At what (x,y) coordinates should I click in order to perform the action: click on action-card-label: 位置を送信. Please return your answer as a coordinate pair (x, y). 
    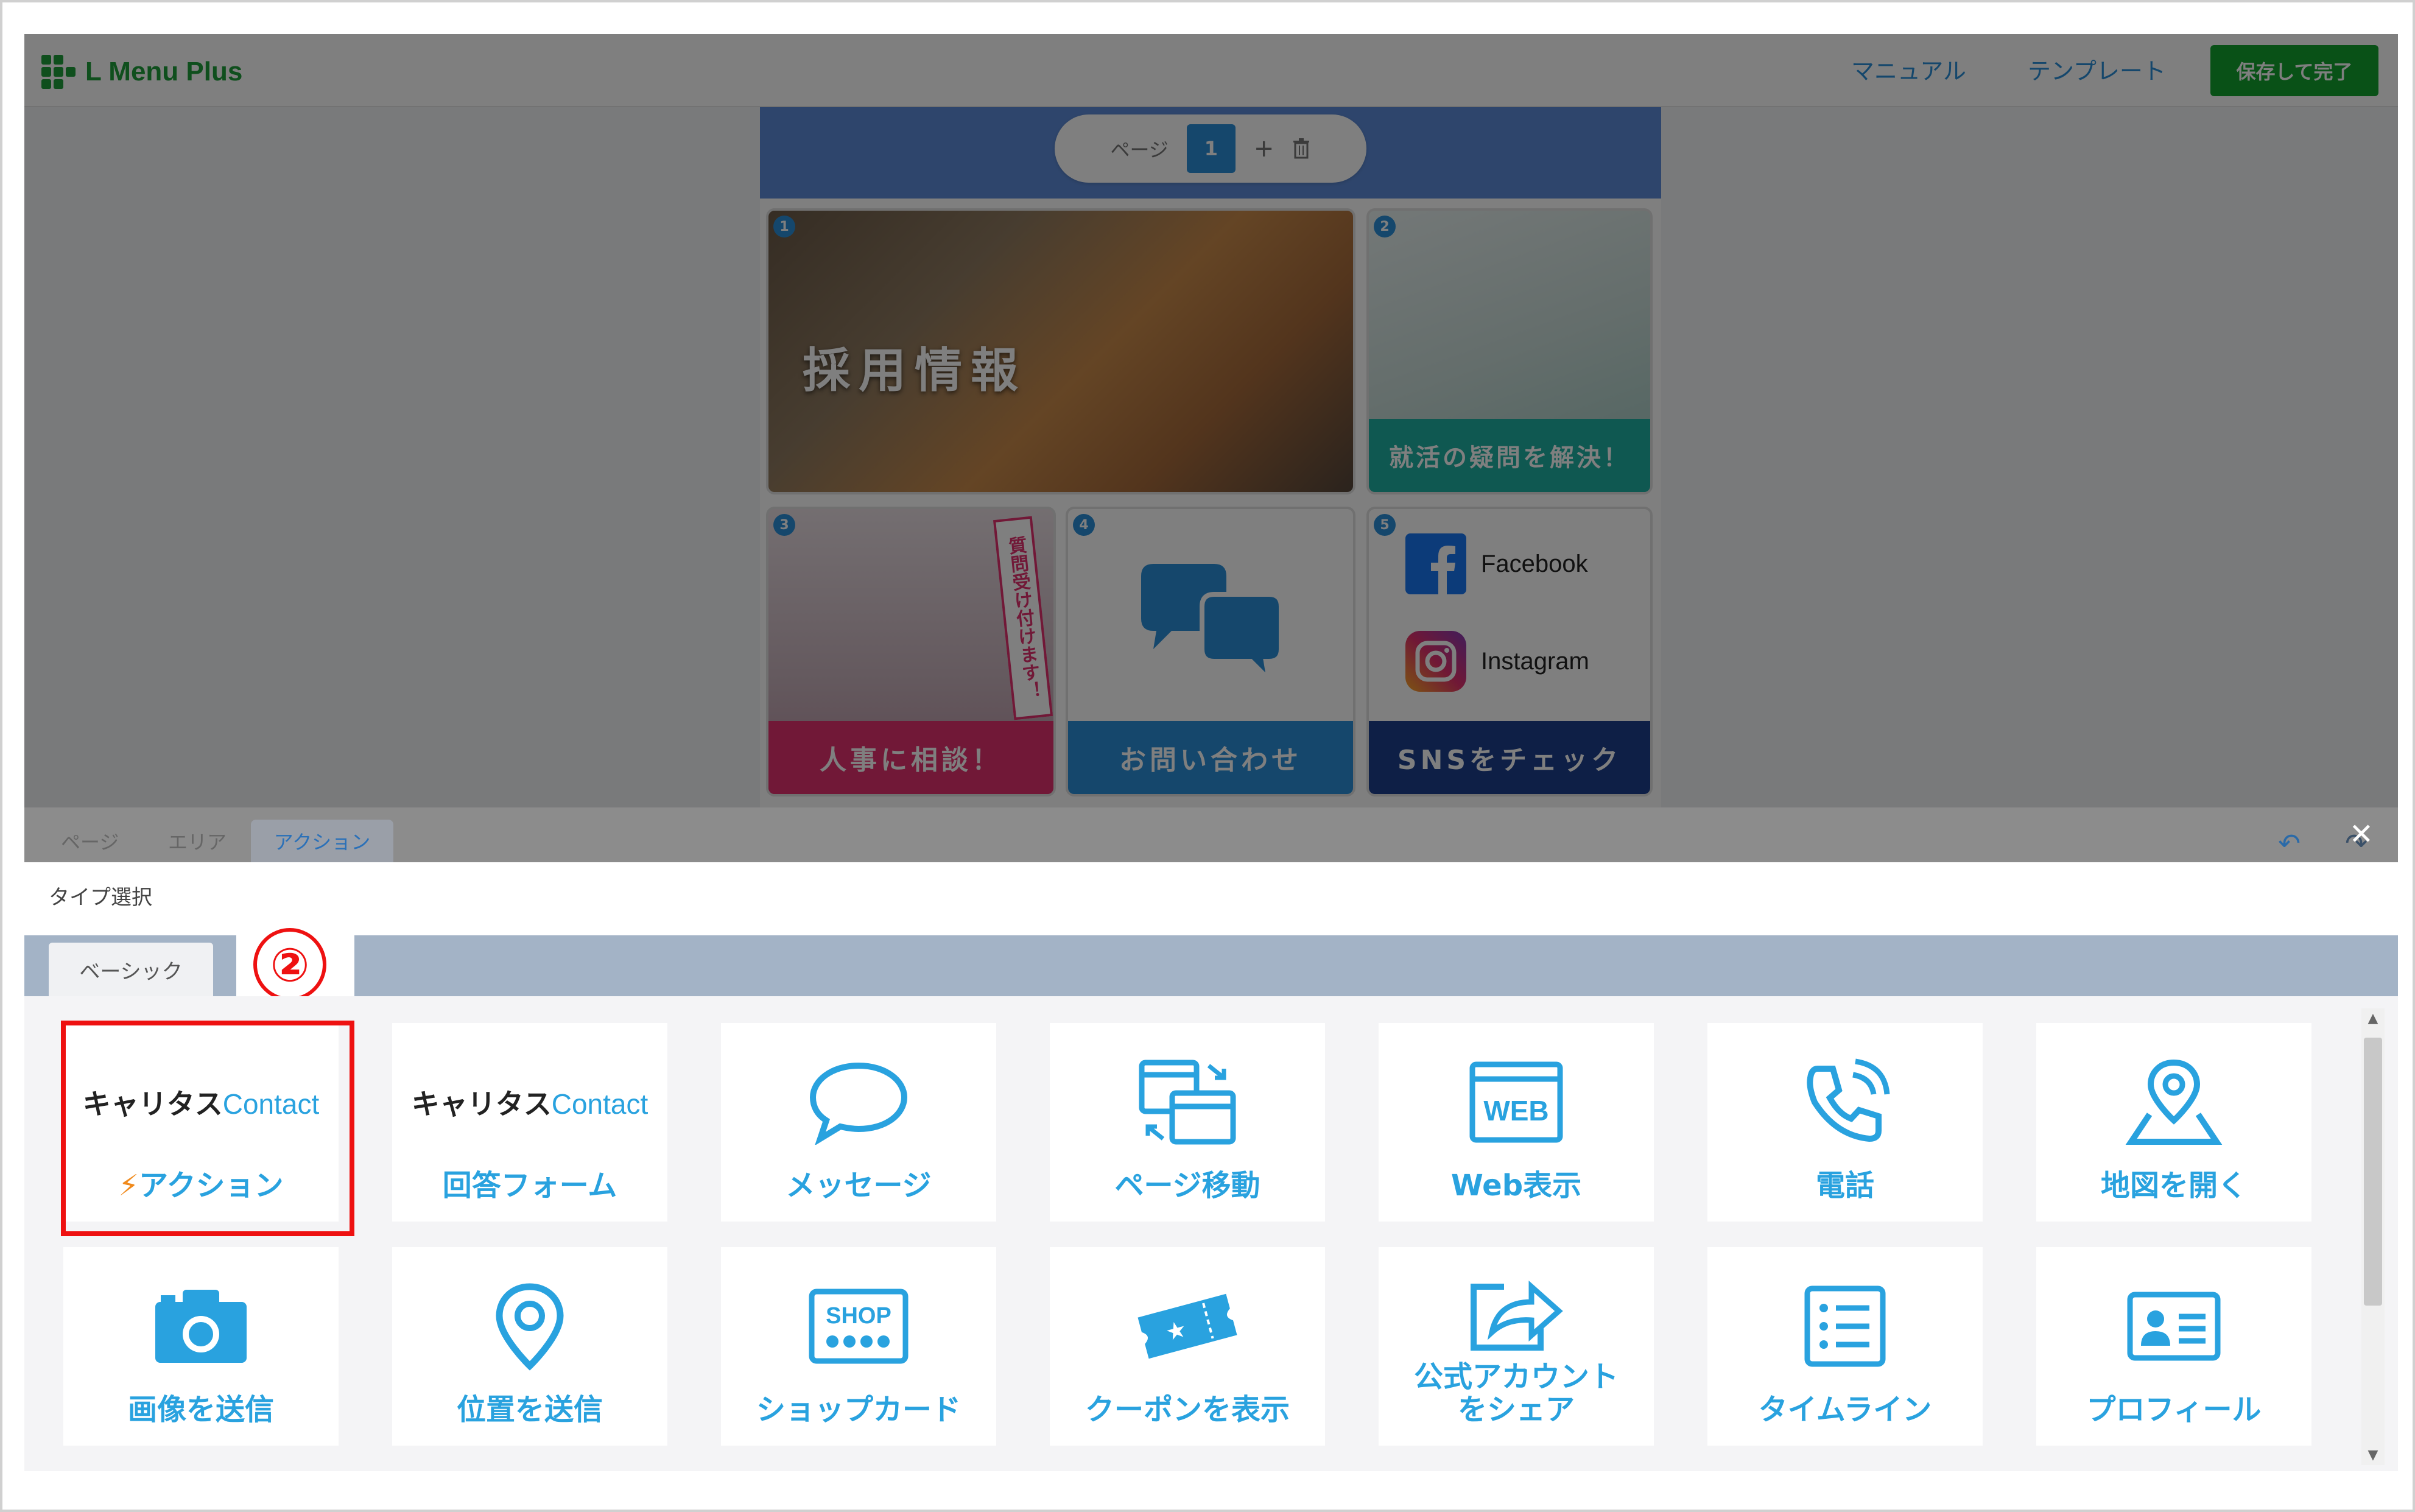
    Looking at the image, I should click on (529, 1410).